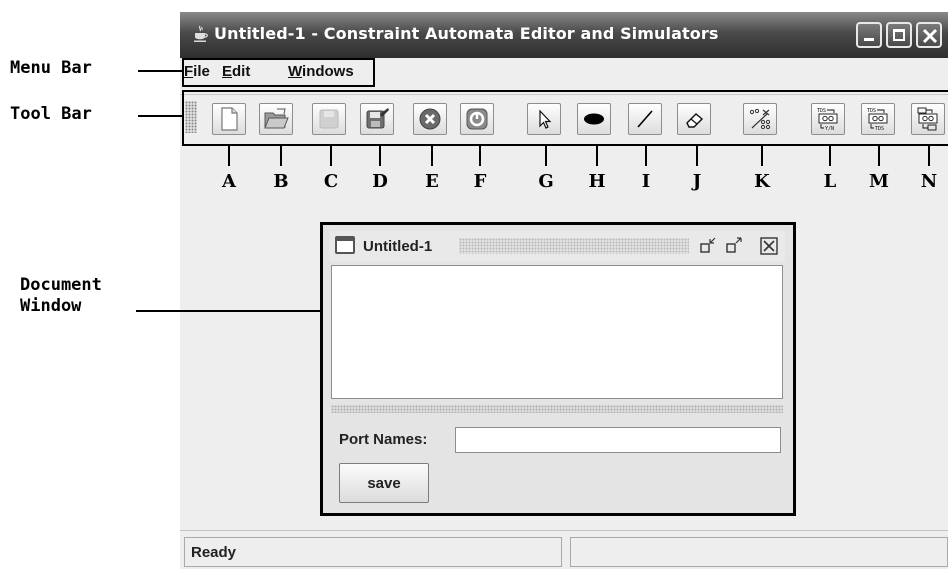  Describe the element at coordinates (565, 118) in the screenshot. I see `tool-bar-highlight` at that location.